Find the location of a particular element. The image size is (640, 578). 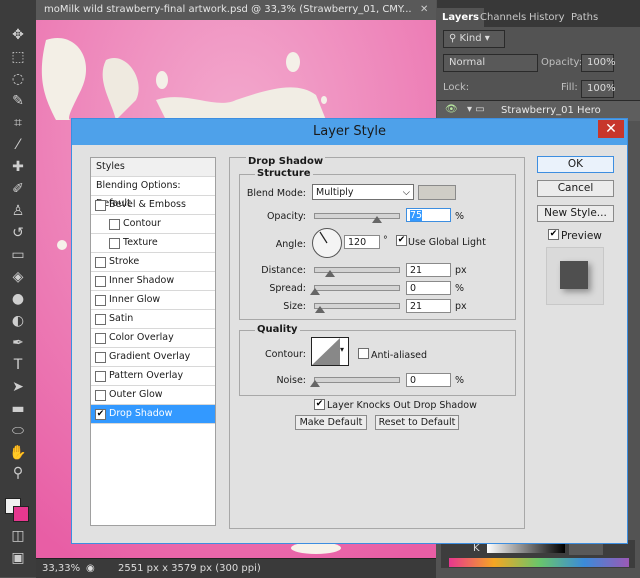

style-item-contour: Contour is located at coordinates (153, 224).